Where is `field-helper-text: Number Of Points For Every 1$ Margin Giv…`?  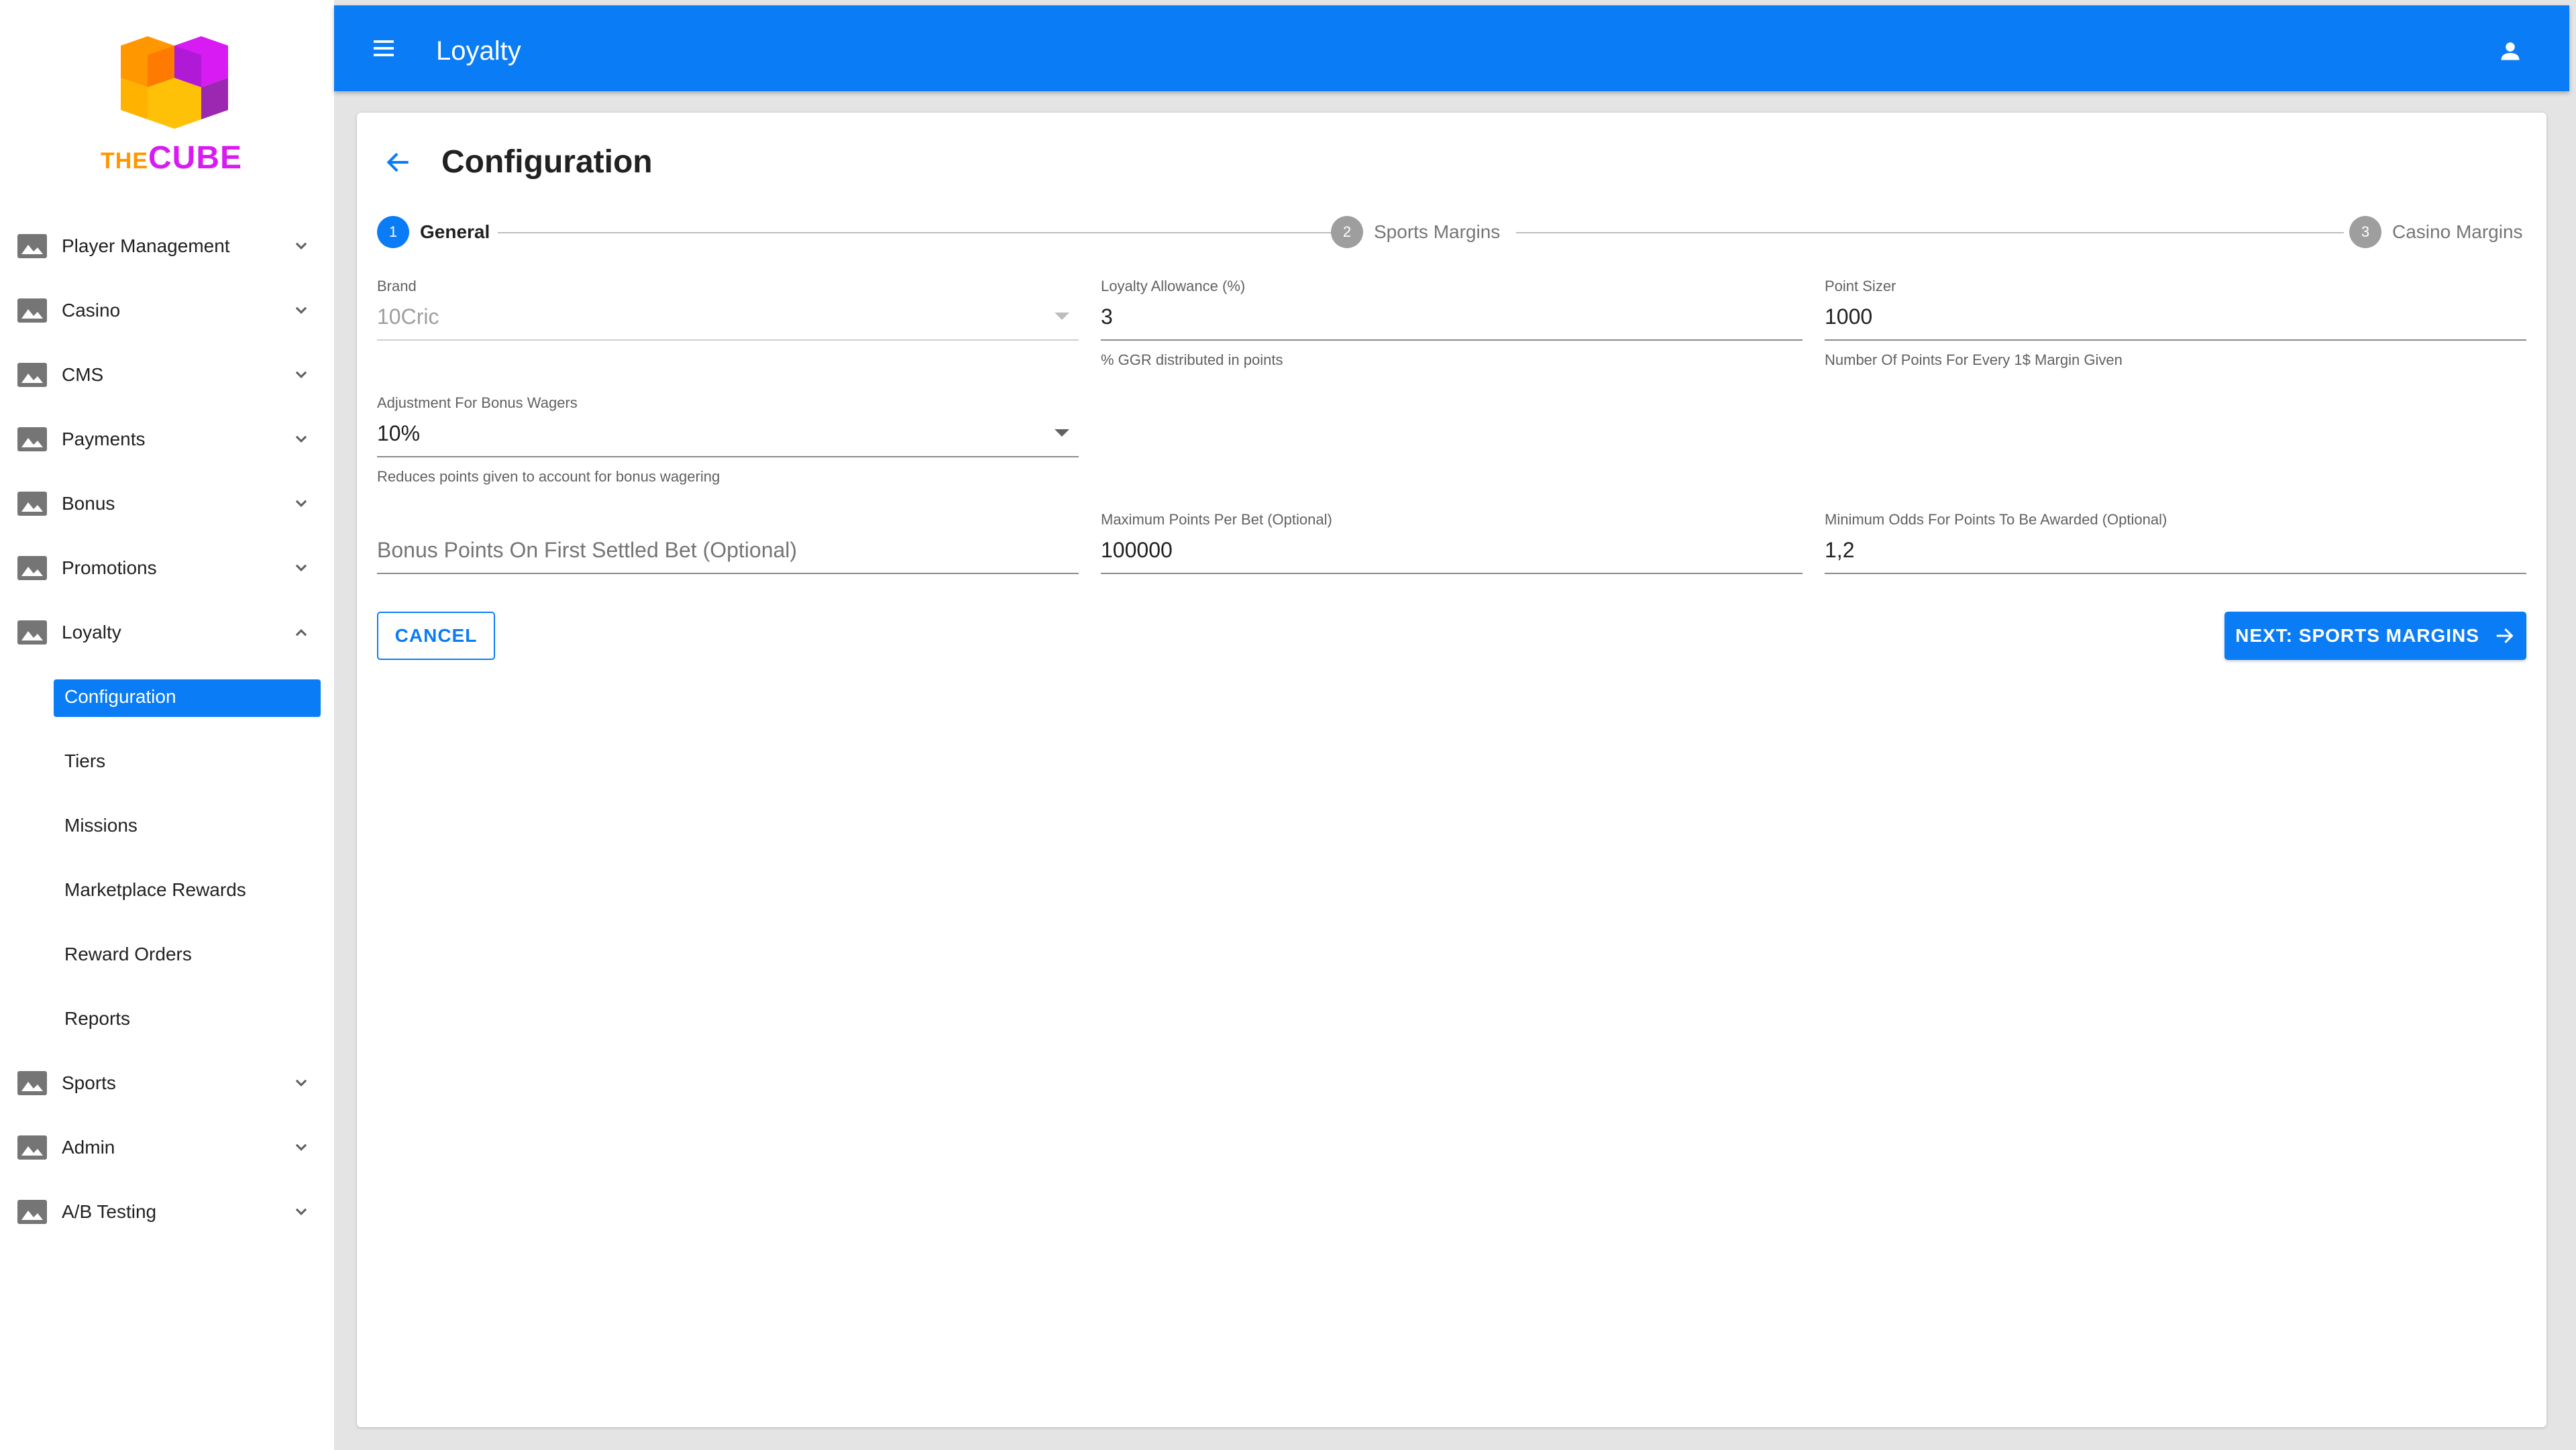 field-helper-text: Number Of Points For Every 1$ Margin Giv… is located at coordinates (1974, 359).